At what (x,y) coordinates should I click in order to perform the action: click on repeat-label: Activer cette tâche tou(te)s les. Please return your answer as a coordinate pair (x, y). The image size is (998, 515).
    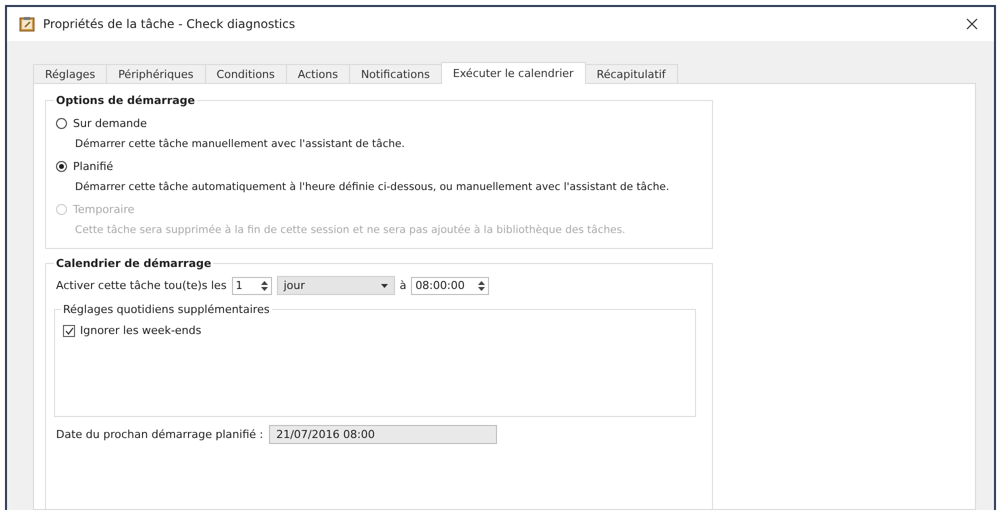
    Looking at the image, I should click on (141, 285).